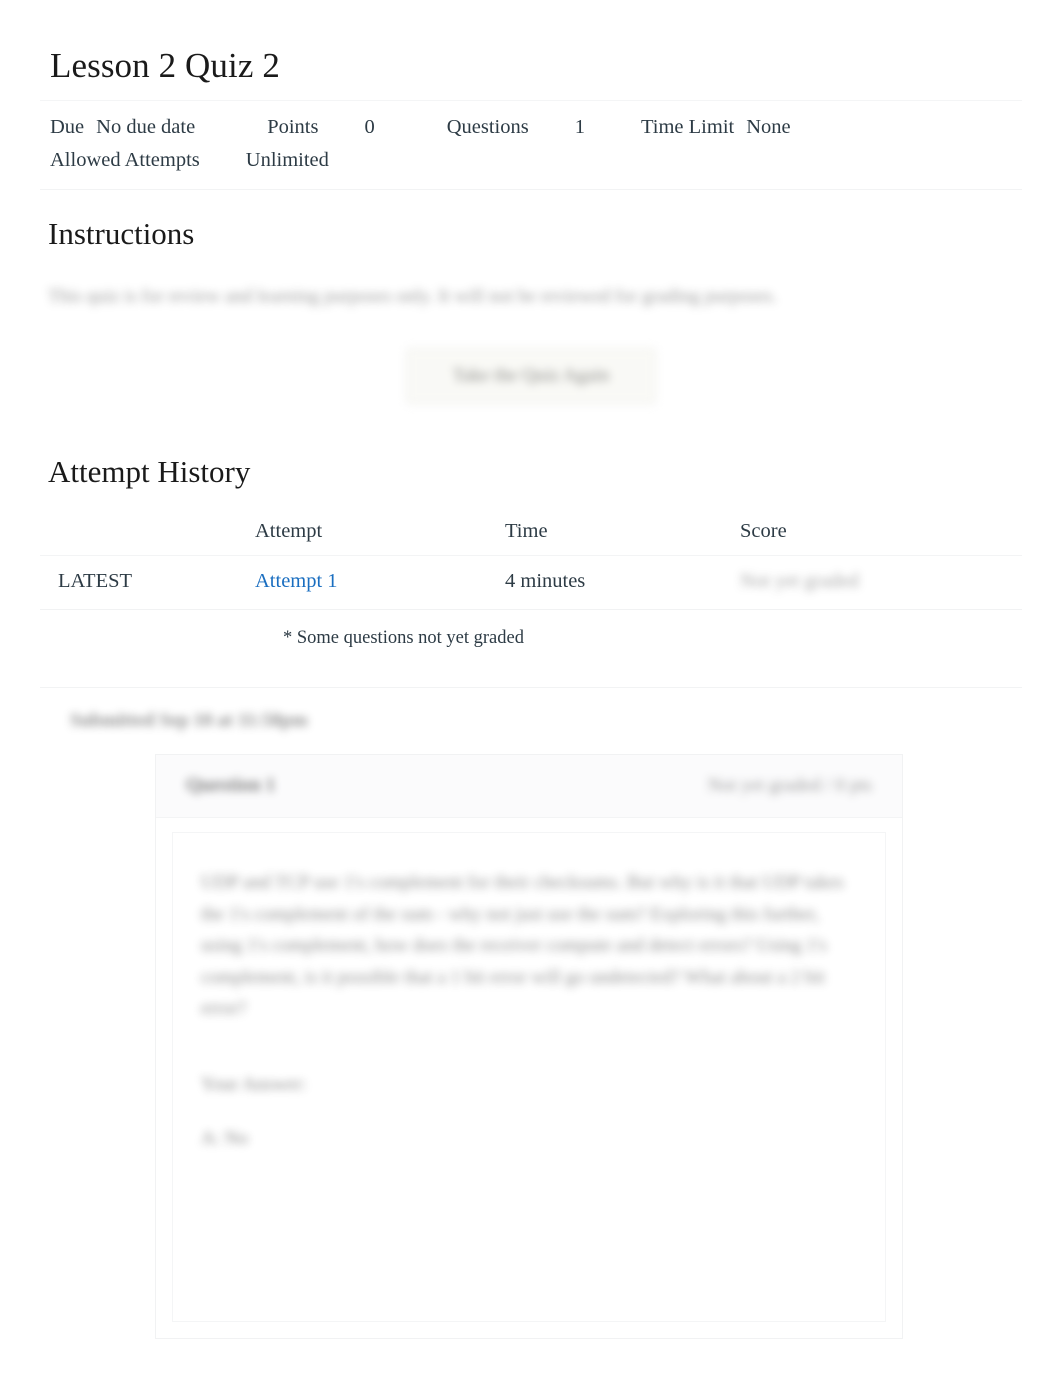  I want to click on question-number-label: Question 1, so click(231, 785).